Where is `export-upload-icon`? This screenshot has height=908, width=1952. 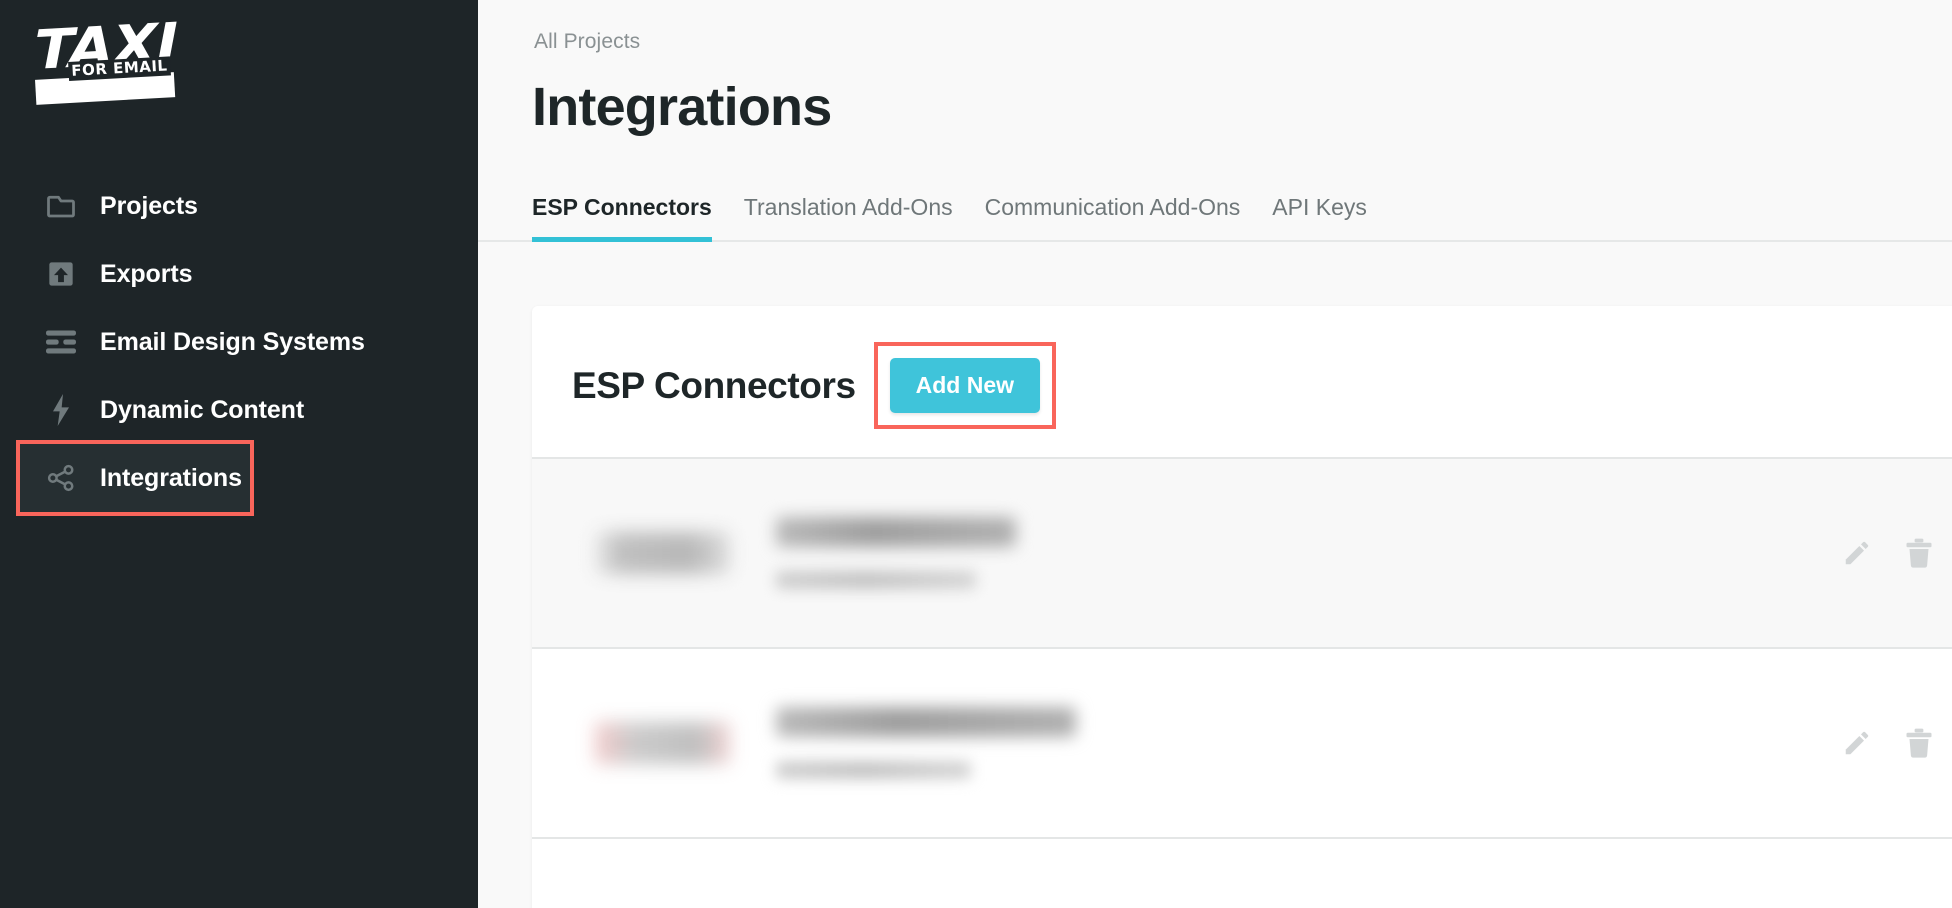
export-upload-icon is located at coordinates (61, 274).